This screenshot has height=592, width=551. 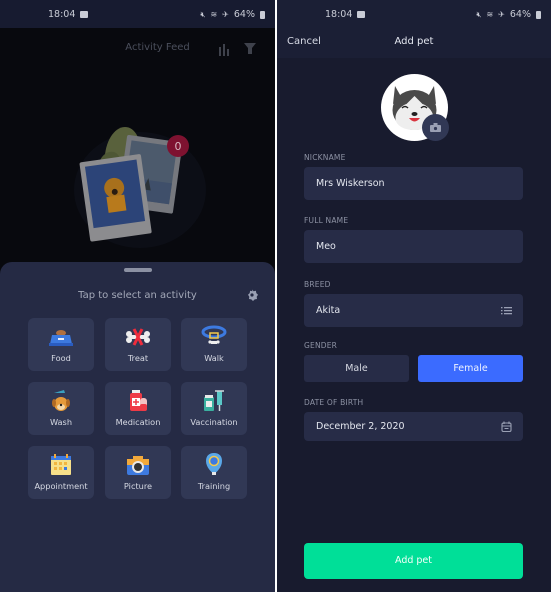 I want to click on feed-header: Activity Feed, so click(x=137, y=47).